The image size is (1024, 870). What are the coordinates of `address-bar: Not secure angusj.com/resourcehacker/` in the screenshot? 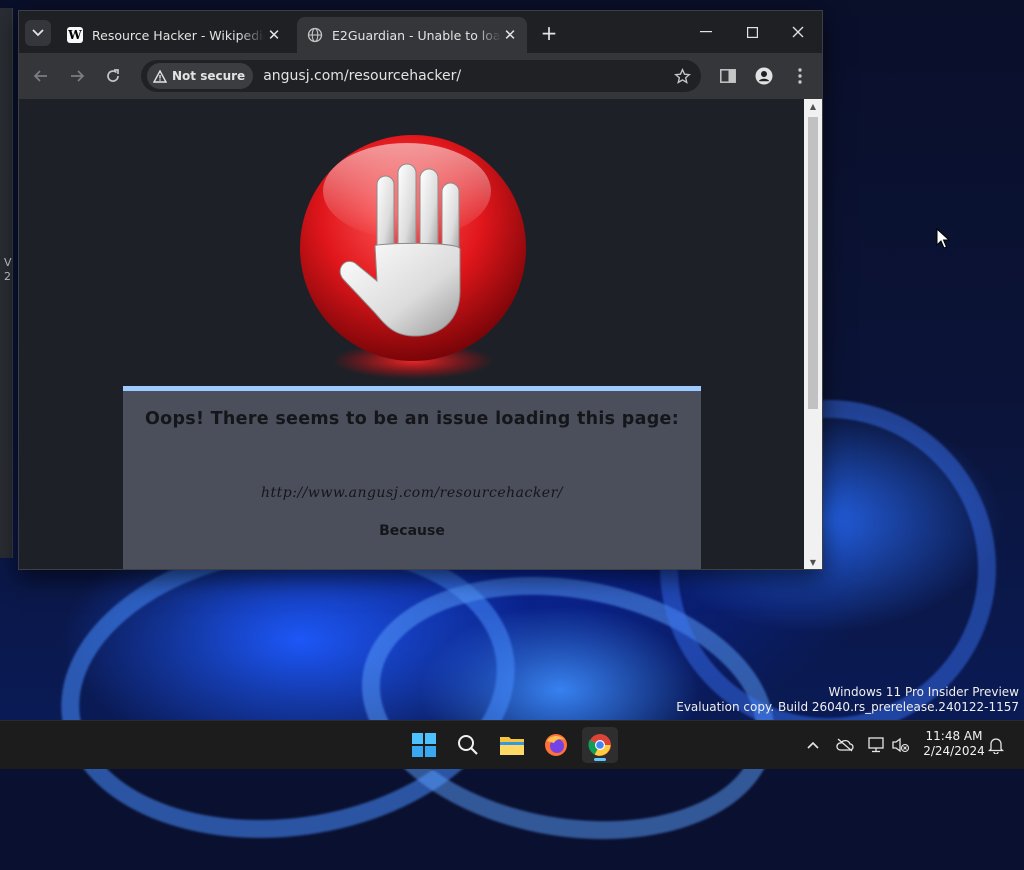 It's located at (421, 76).